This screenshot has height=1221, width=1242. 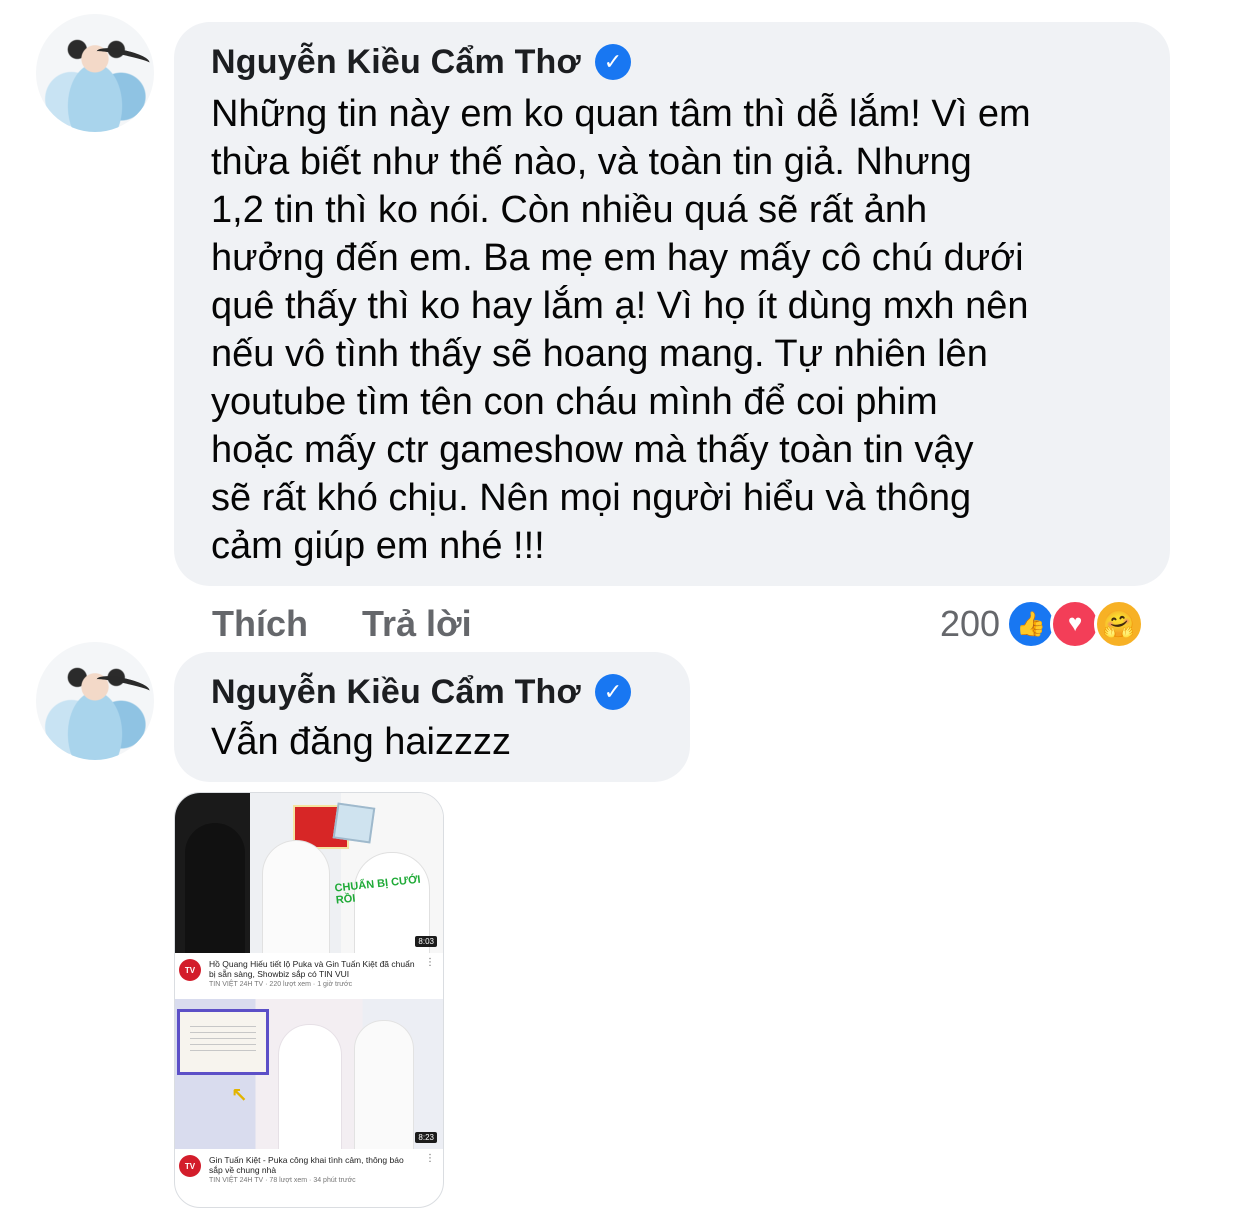 I want to click on reply-button: Trả lời, so click(x=417, y=624).